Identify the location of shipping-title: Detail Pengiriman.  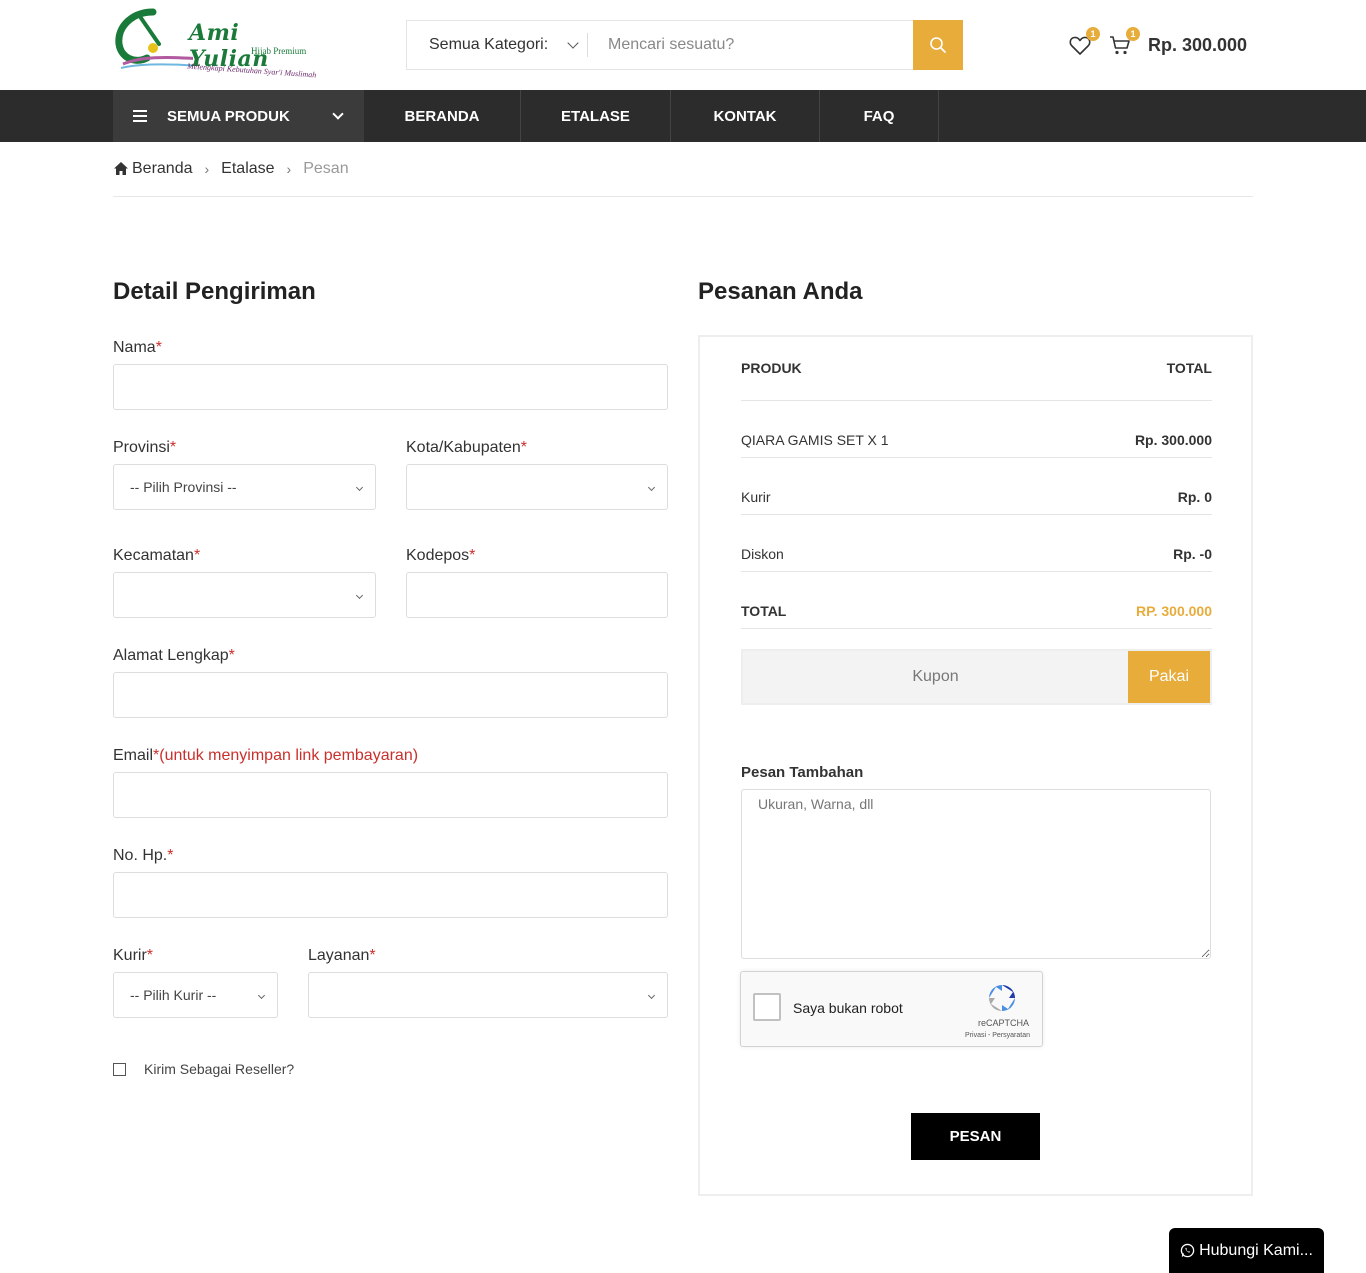
(214, 291).